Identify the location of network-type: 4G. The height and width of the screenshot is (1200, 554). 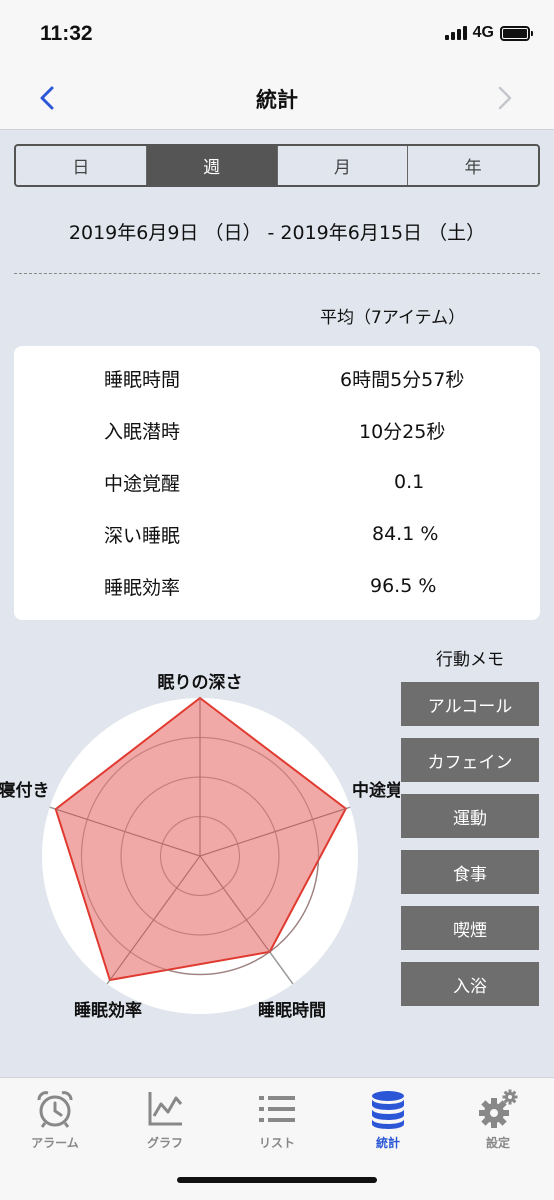
(483, 32).